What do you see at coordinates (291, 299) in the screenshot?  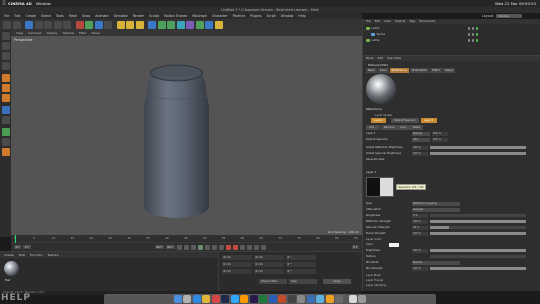 I see `cinema4d-icon` at bounding box center [291, 299].